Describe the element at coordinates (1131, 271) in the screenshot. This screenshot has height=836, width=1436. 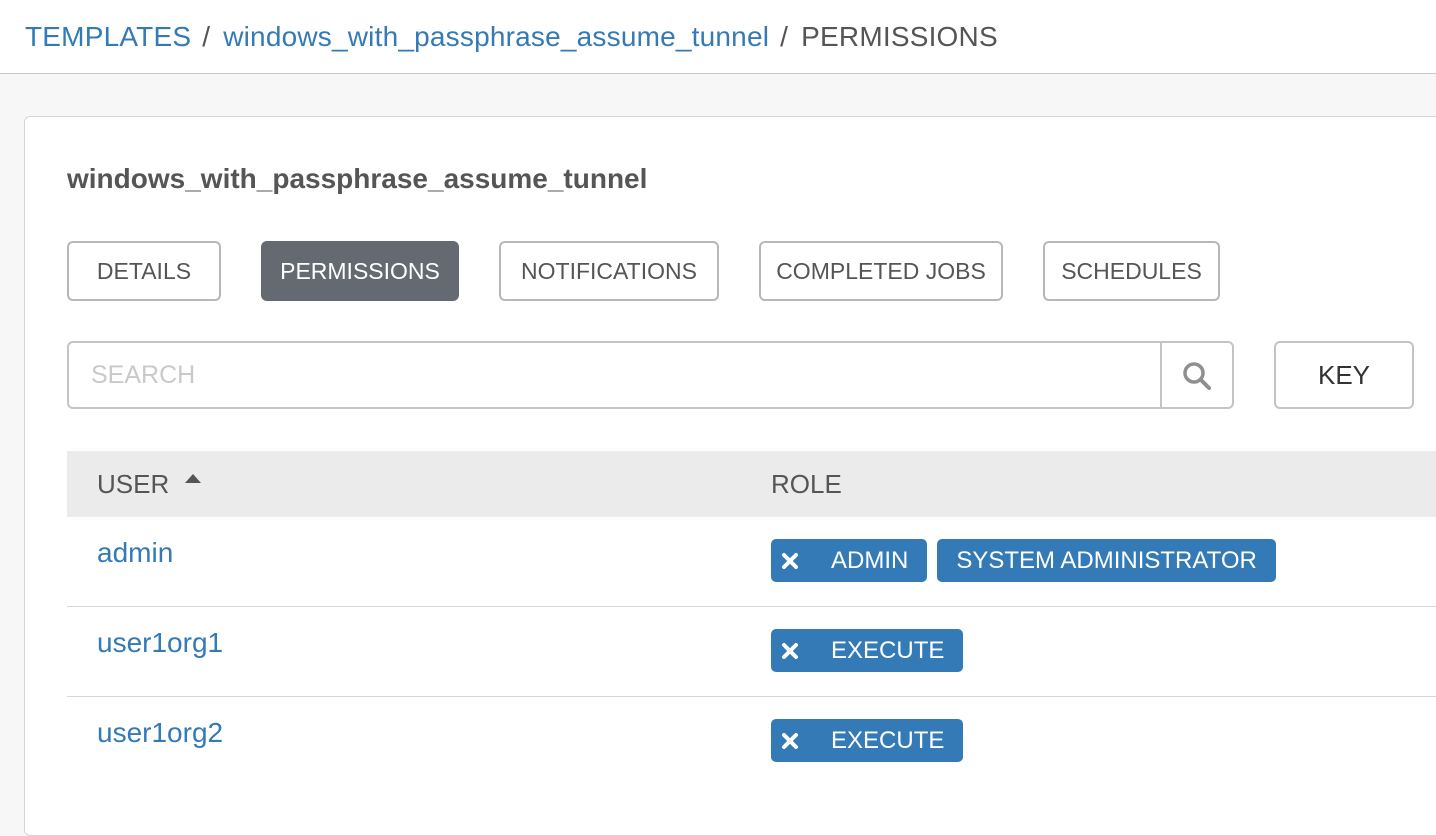
I see `tab-schedules: SCHEDULES` at that location.